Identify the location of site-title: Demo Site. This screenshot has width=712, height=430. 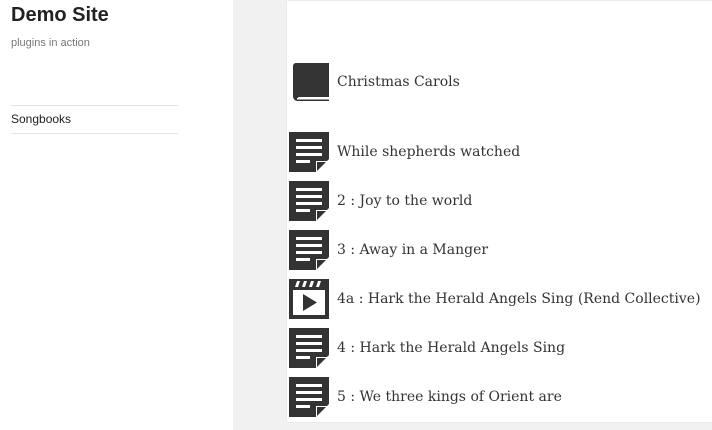
(60, 15).